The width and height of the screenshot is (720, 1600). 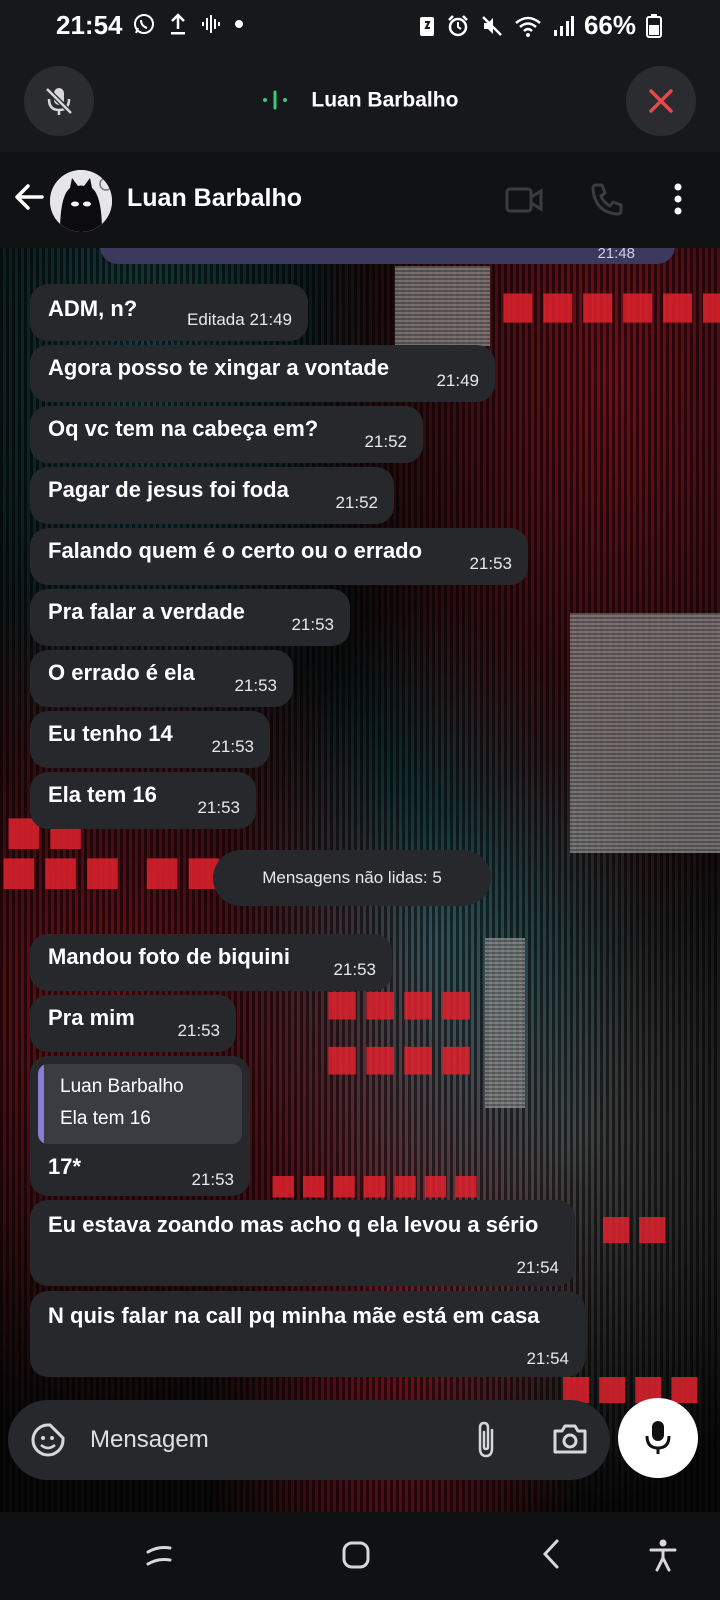 I want to click on wallpaper-glyphs: ■■■ ■■, so click(x=113, y=871).